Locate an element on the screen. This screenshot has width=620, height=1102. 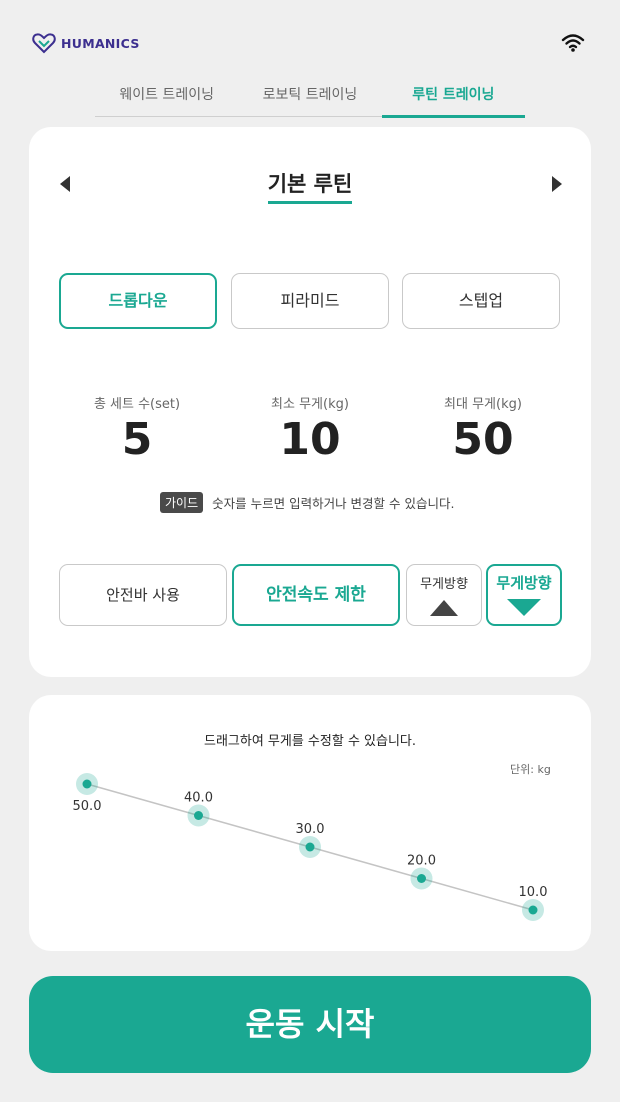
routine-title-underline is located at coordinates (310, 202).